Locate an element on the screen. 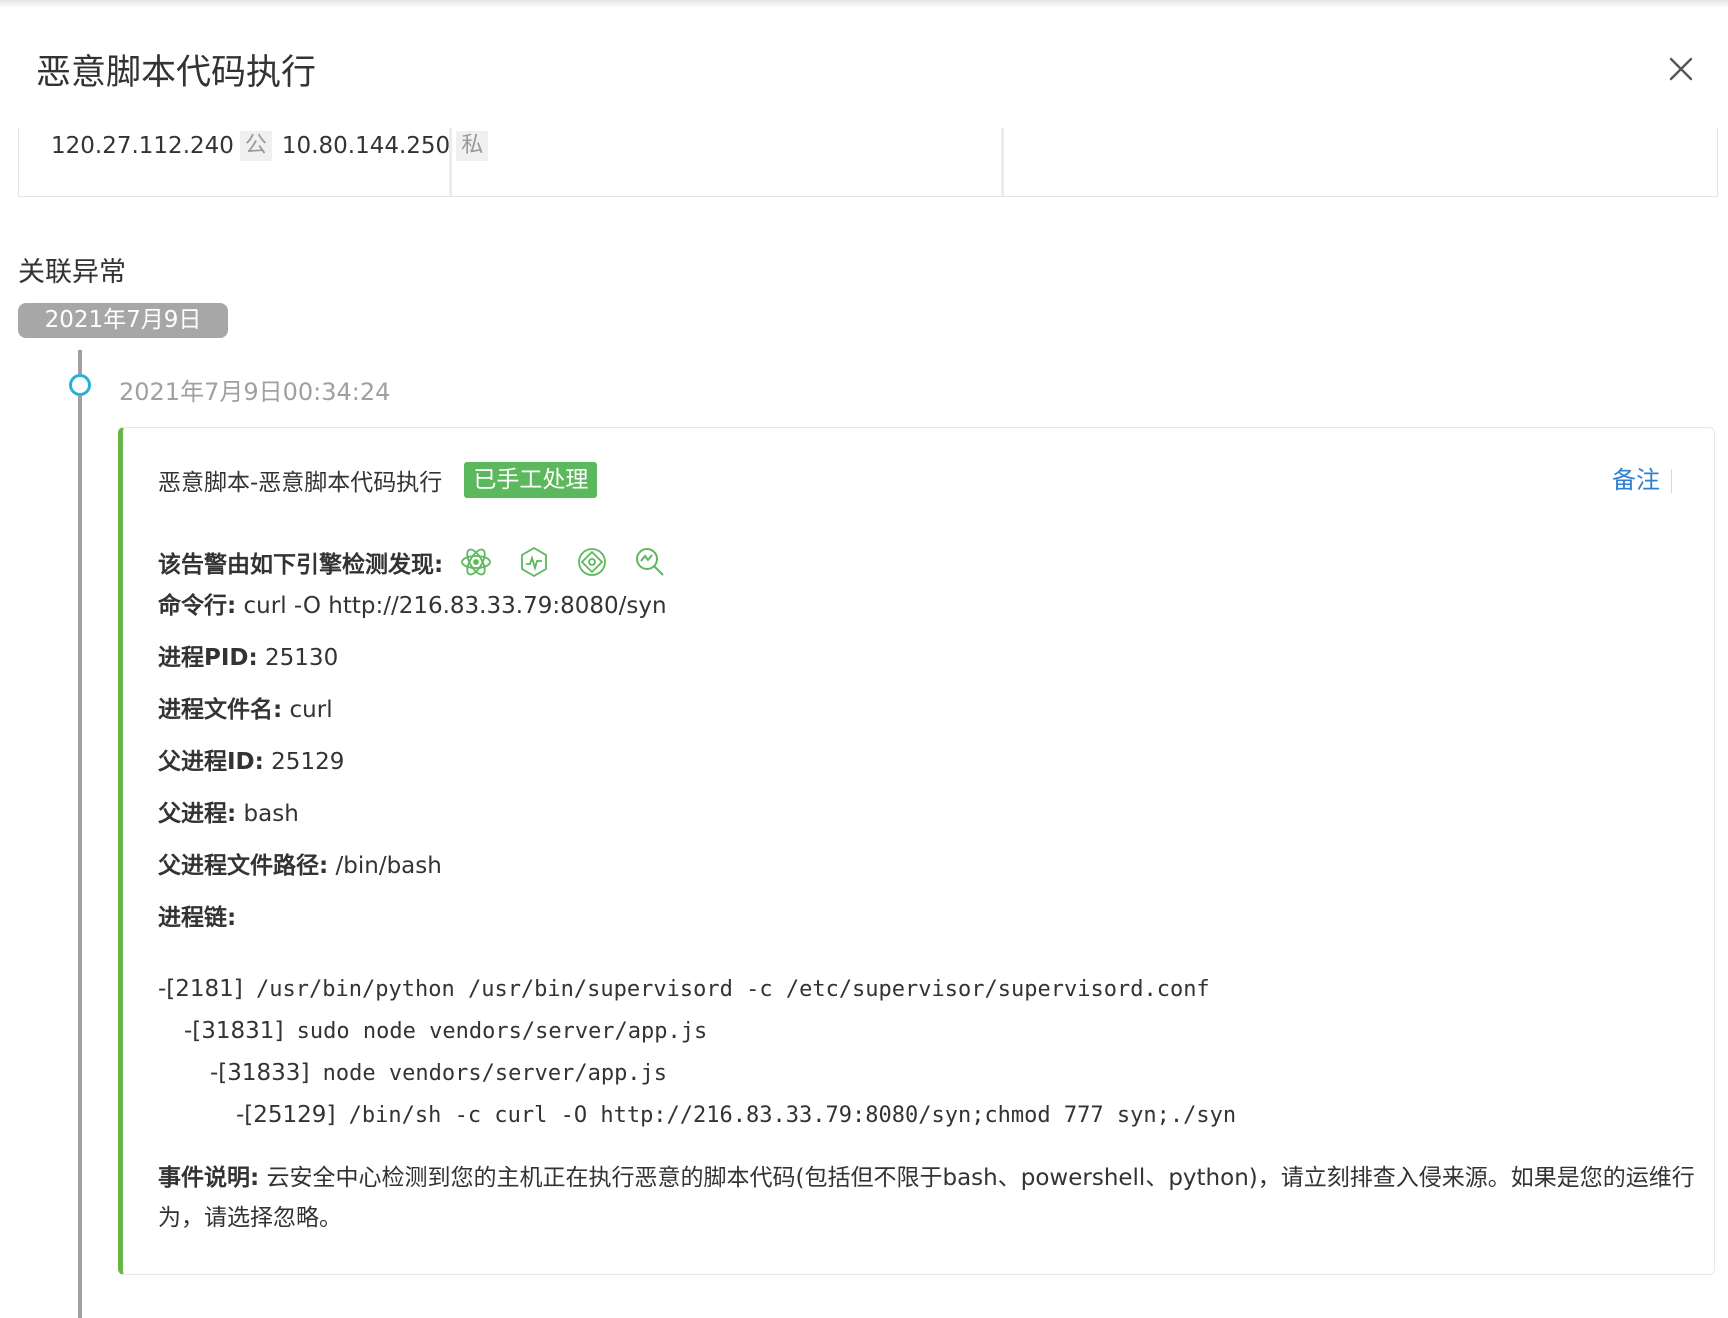  dialog-title: 恶意脚本代码执行 is located at coordinates (176, 73).